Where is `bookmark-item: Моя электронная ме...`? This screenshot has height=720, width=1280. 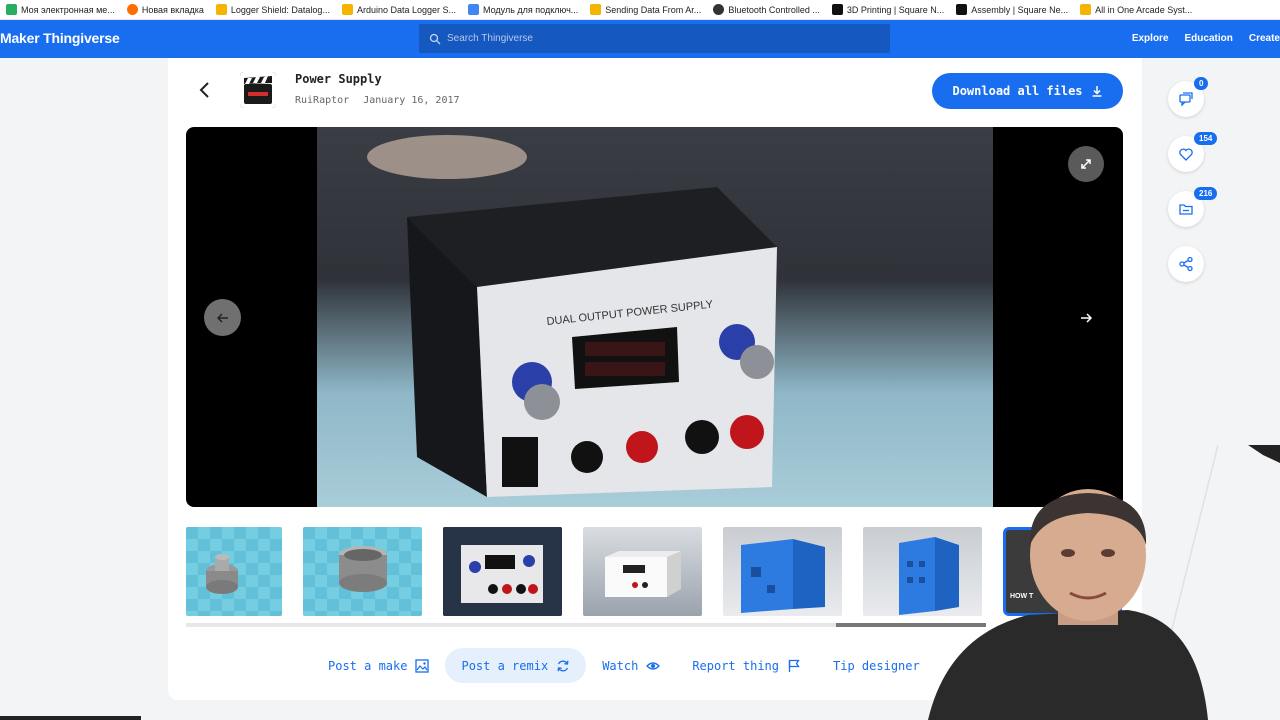 bookmark-item: Моя электронная ме... is located at coordinates (60, 9).